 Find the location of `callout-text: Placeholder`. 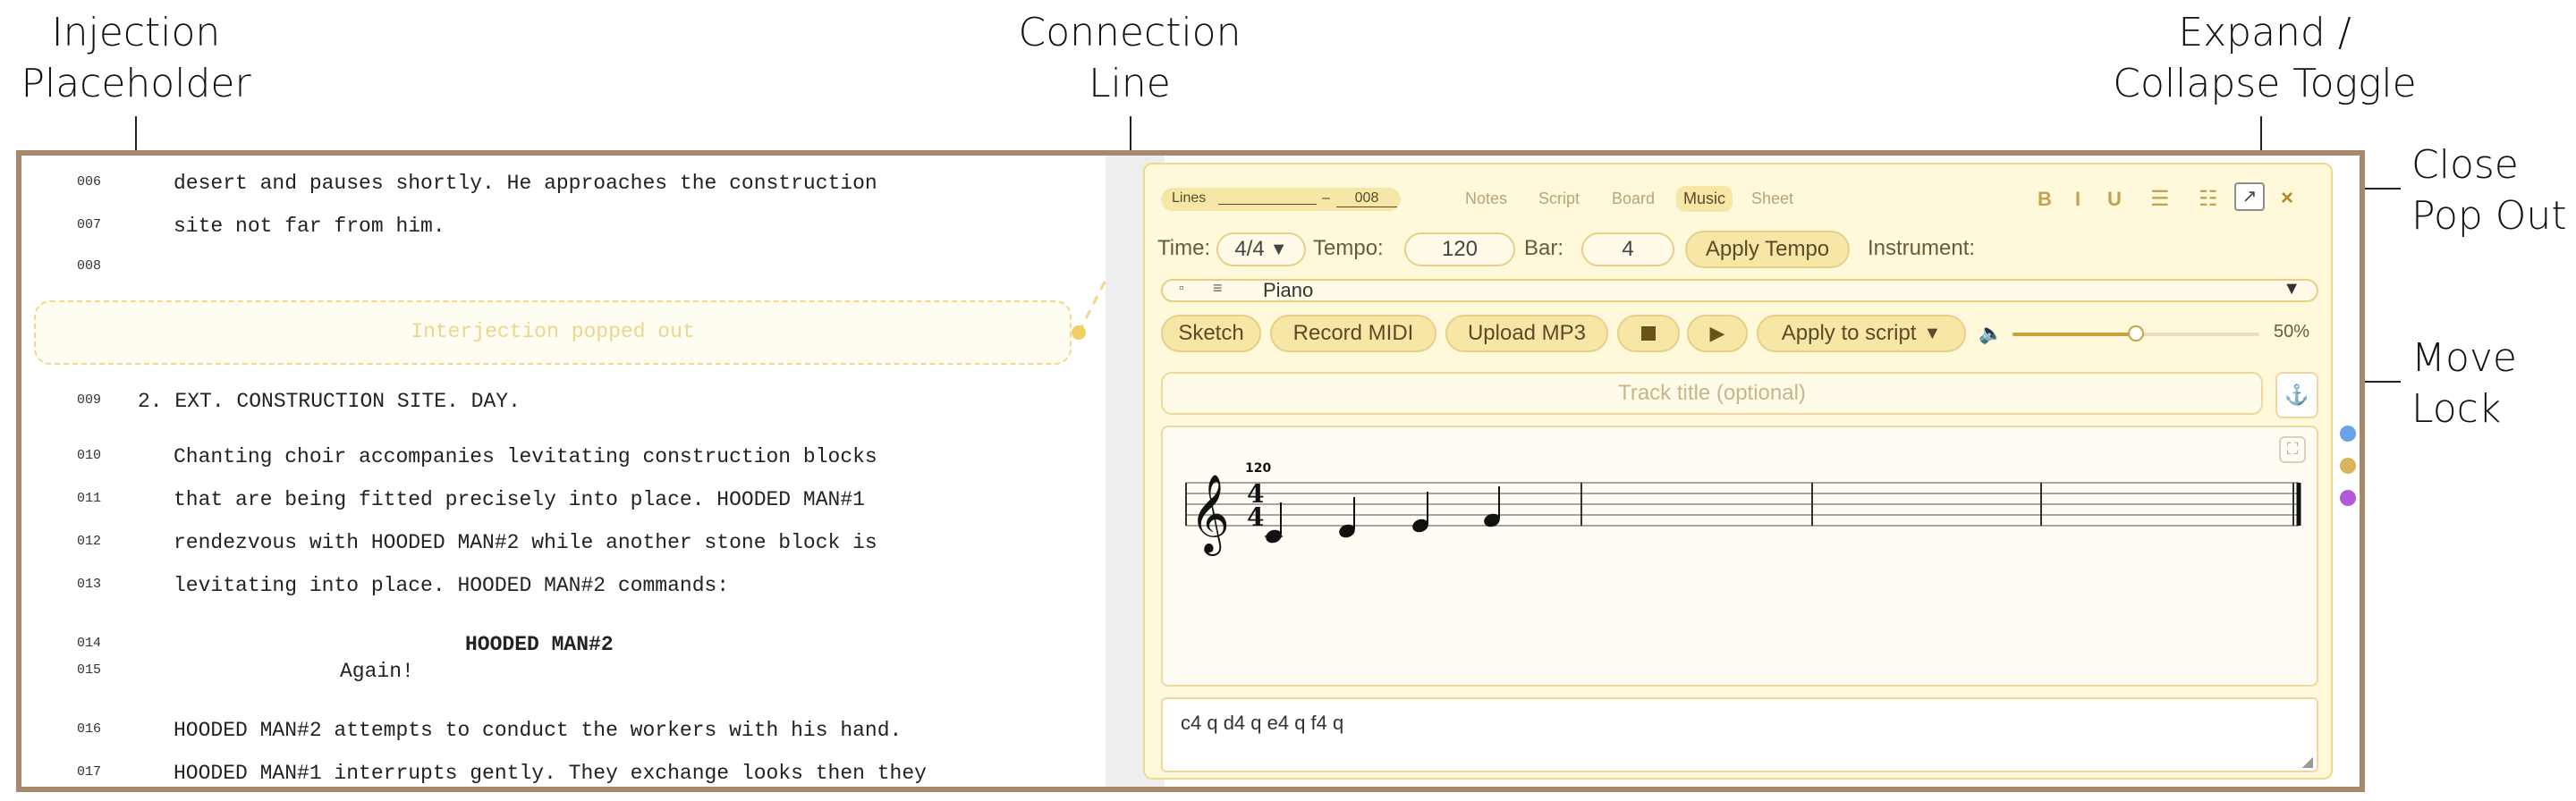

callout-text: Placeholder is located at coordinates (136, 83).